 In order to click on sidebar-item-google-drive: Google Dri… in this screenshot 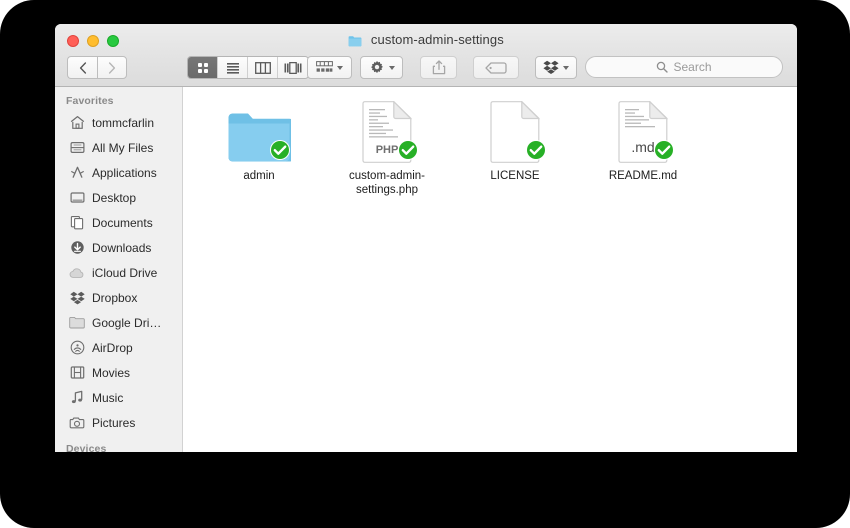, I will do `click(118, 322)`.